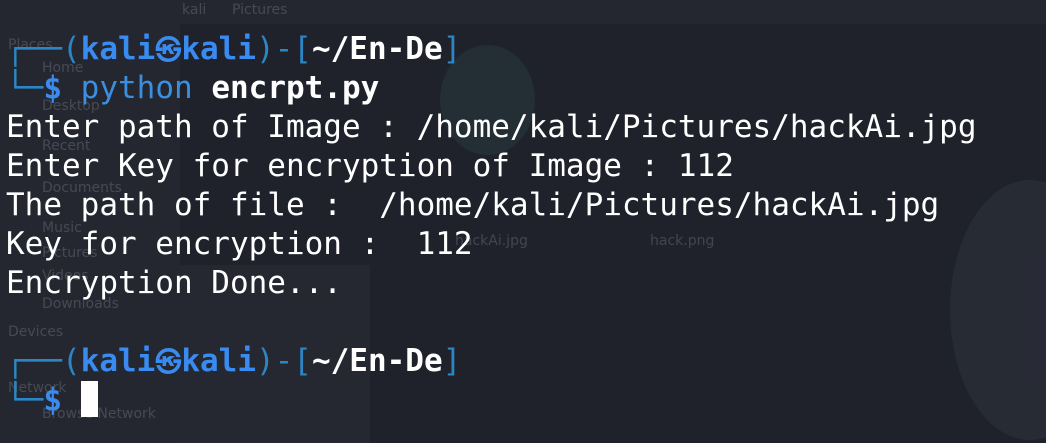  I want to click on sidebar-heading-devices: Devices, so click(36, 332).